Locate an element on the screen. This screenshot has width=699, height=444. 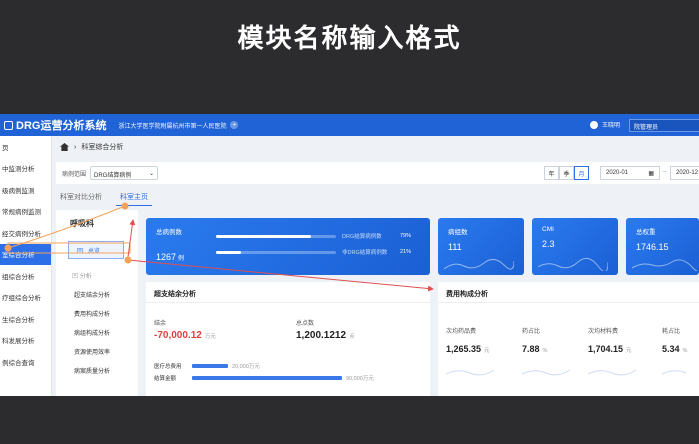
analysis-section: 凹 分析 is located at coordinates (97, 269).